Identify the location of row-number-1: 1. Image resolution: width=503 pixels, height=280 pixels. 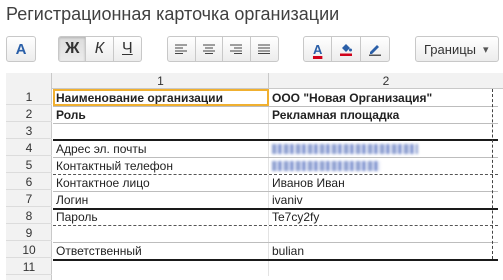
(29, 97).